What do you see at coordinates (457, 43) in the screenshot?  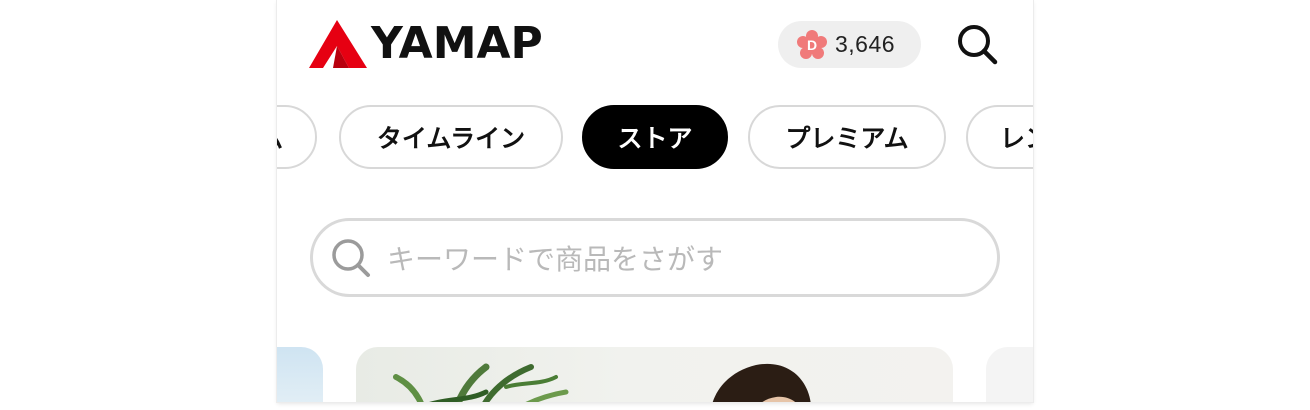 I see `logo-text: YAMAP` at bounding box center [457, 43].